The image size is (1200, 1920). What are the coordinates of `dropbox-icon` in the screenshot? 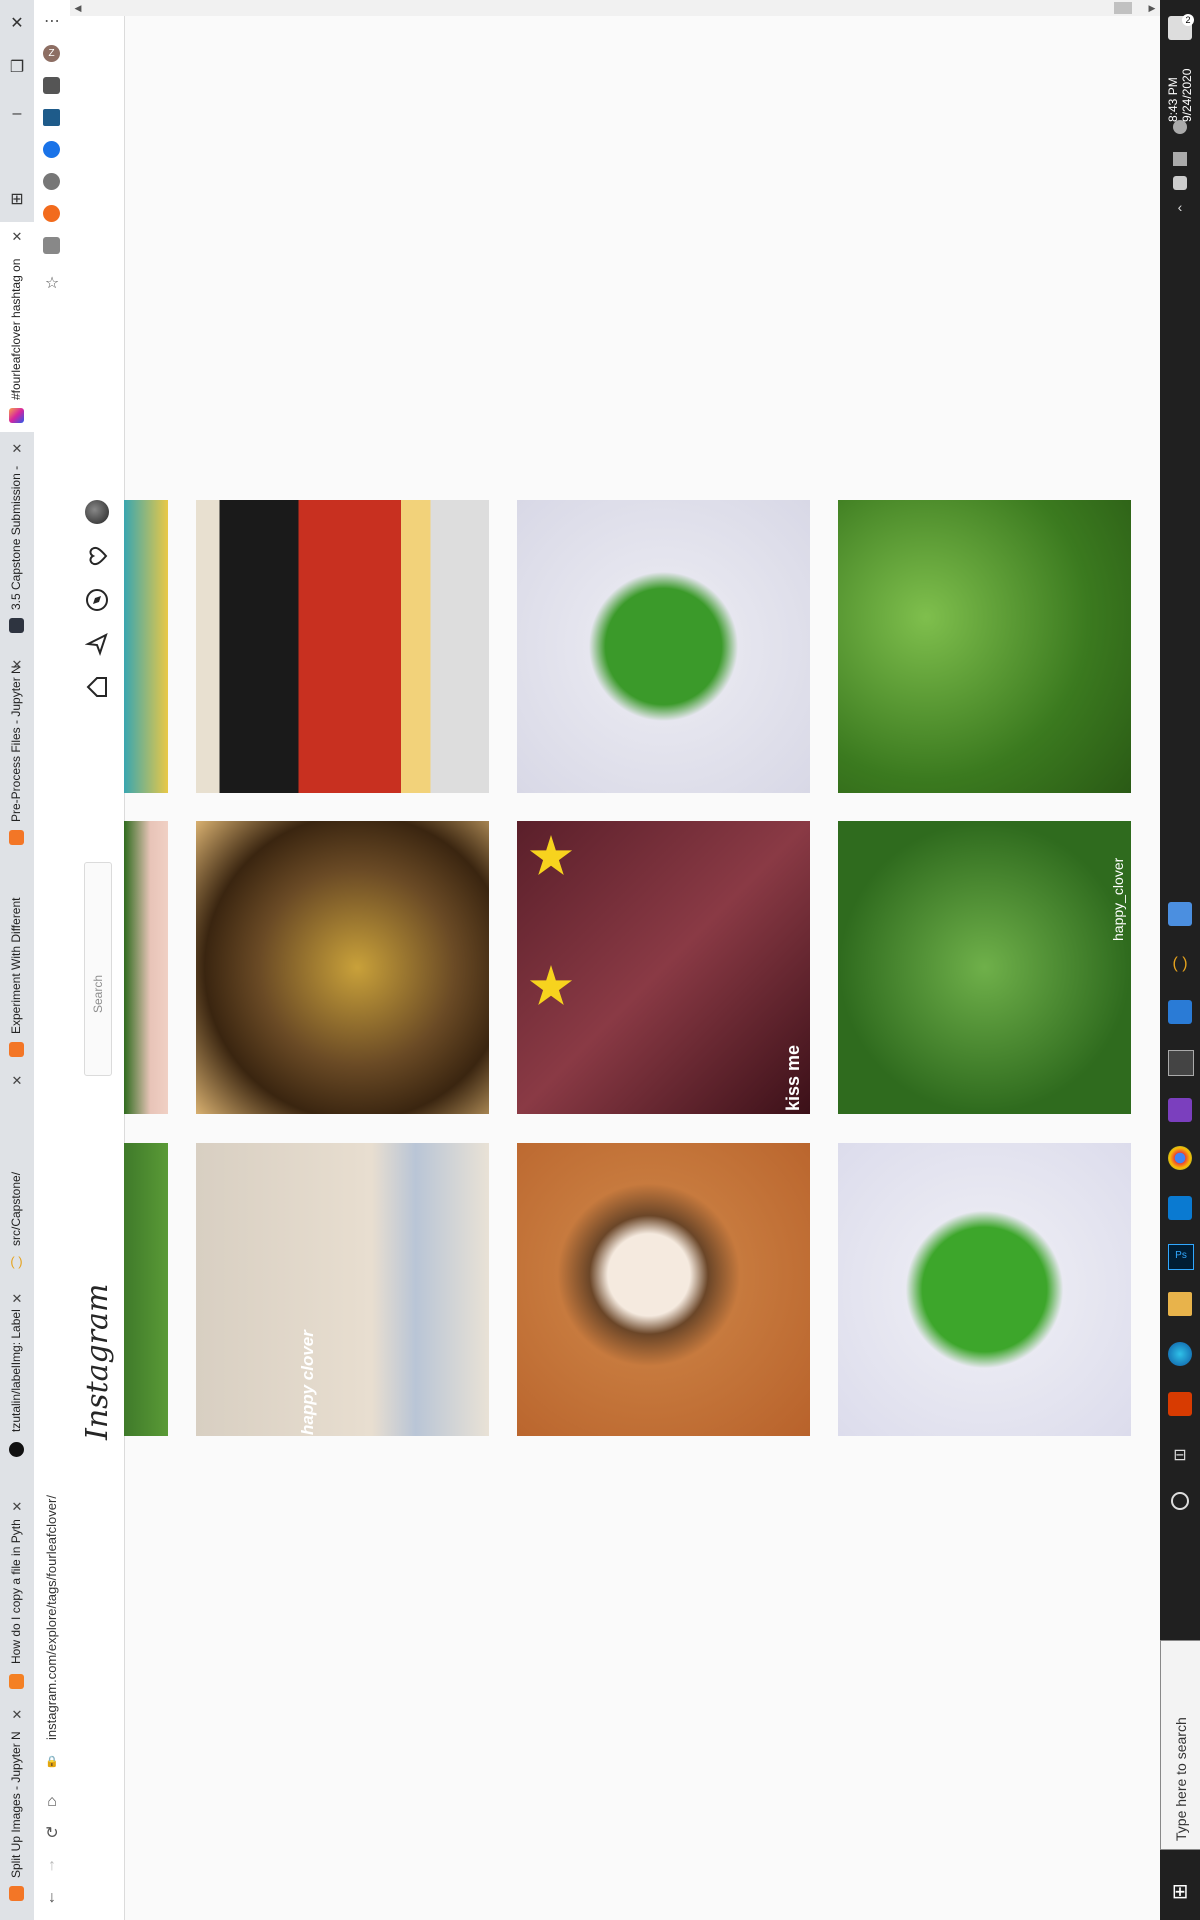 It's located at (1180, 159).